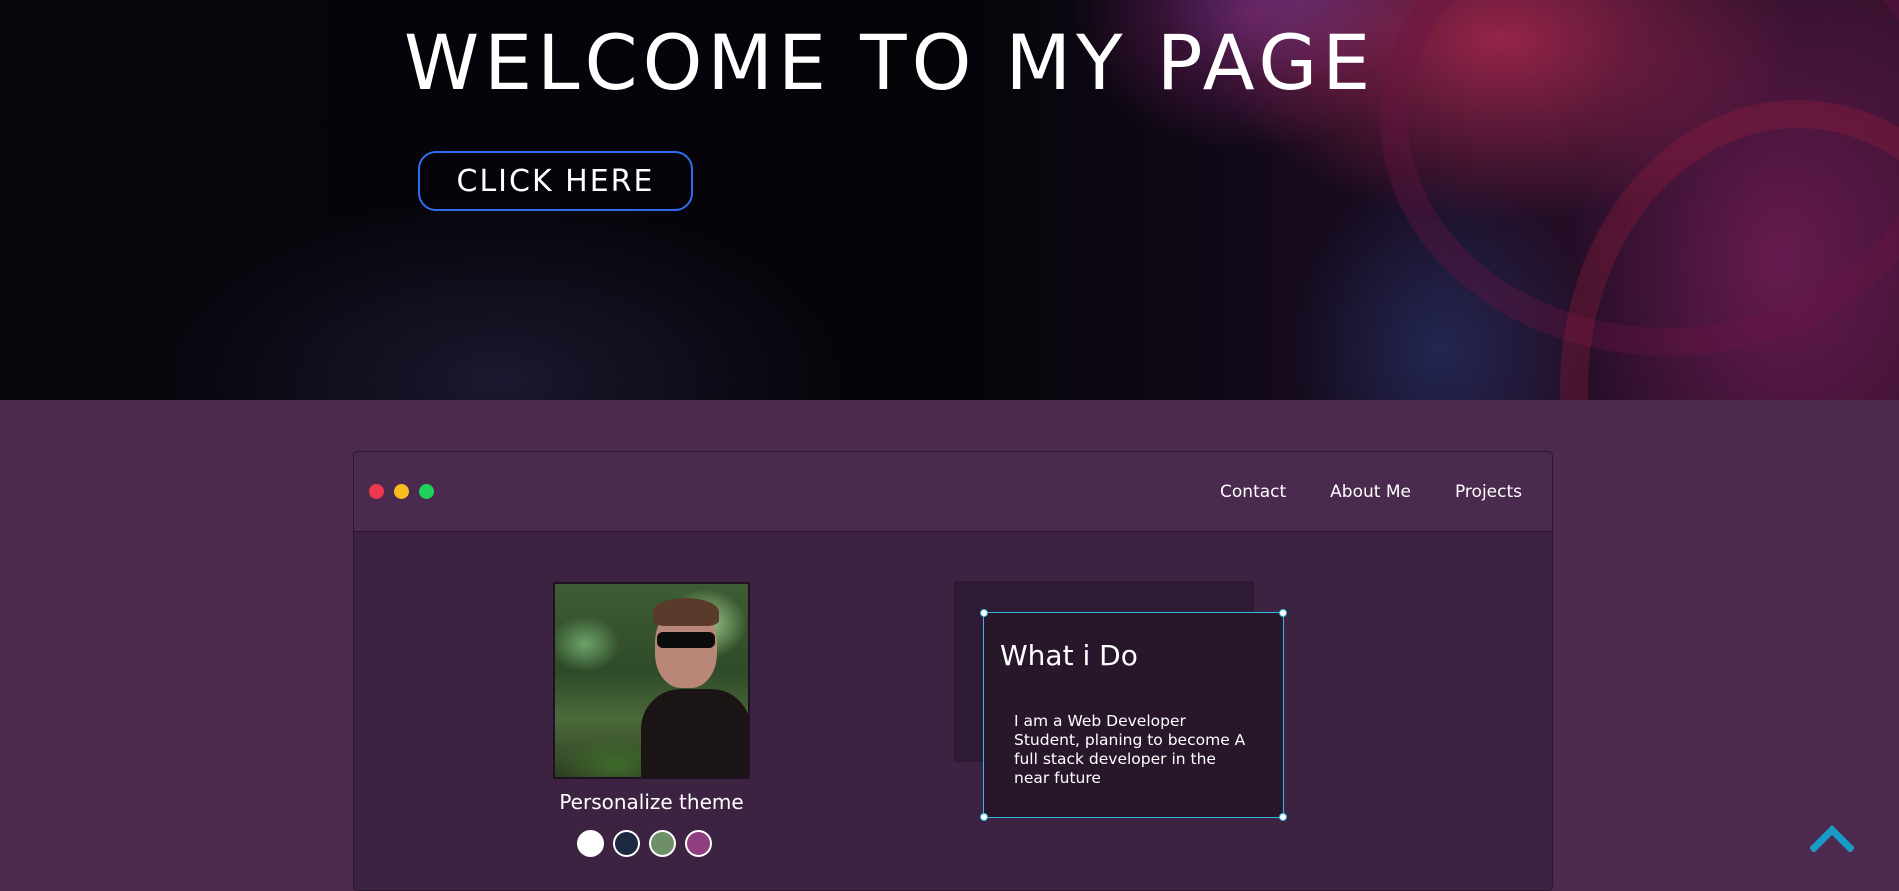  I want to click on nav-link-contact: Contact, so click(1253, 492).